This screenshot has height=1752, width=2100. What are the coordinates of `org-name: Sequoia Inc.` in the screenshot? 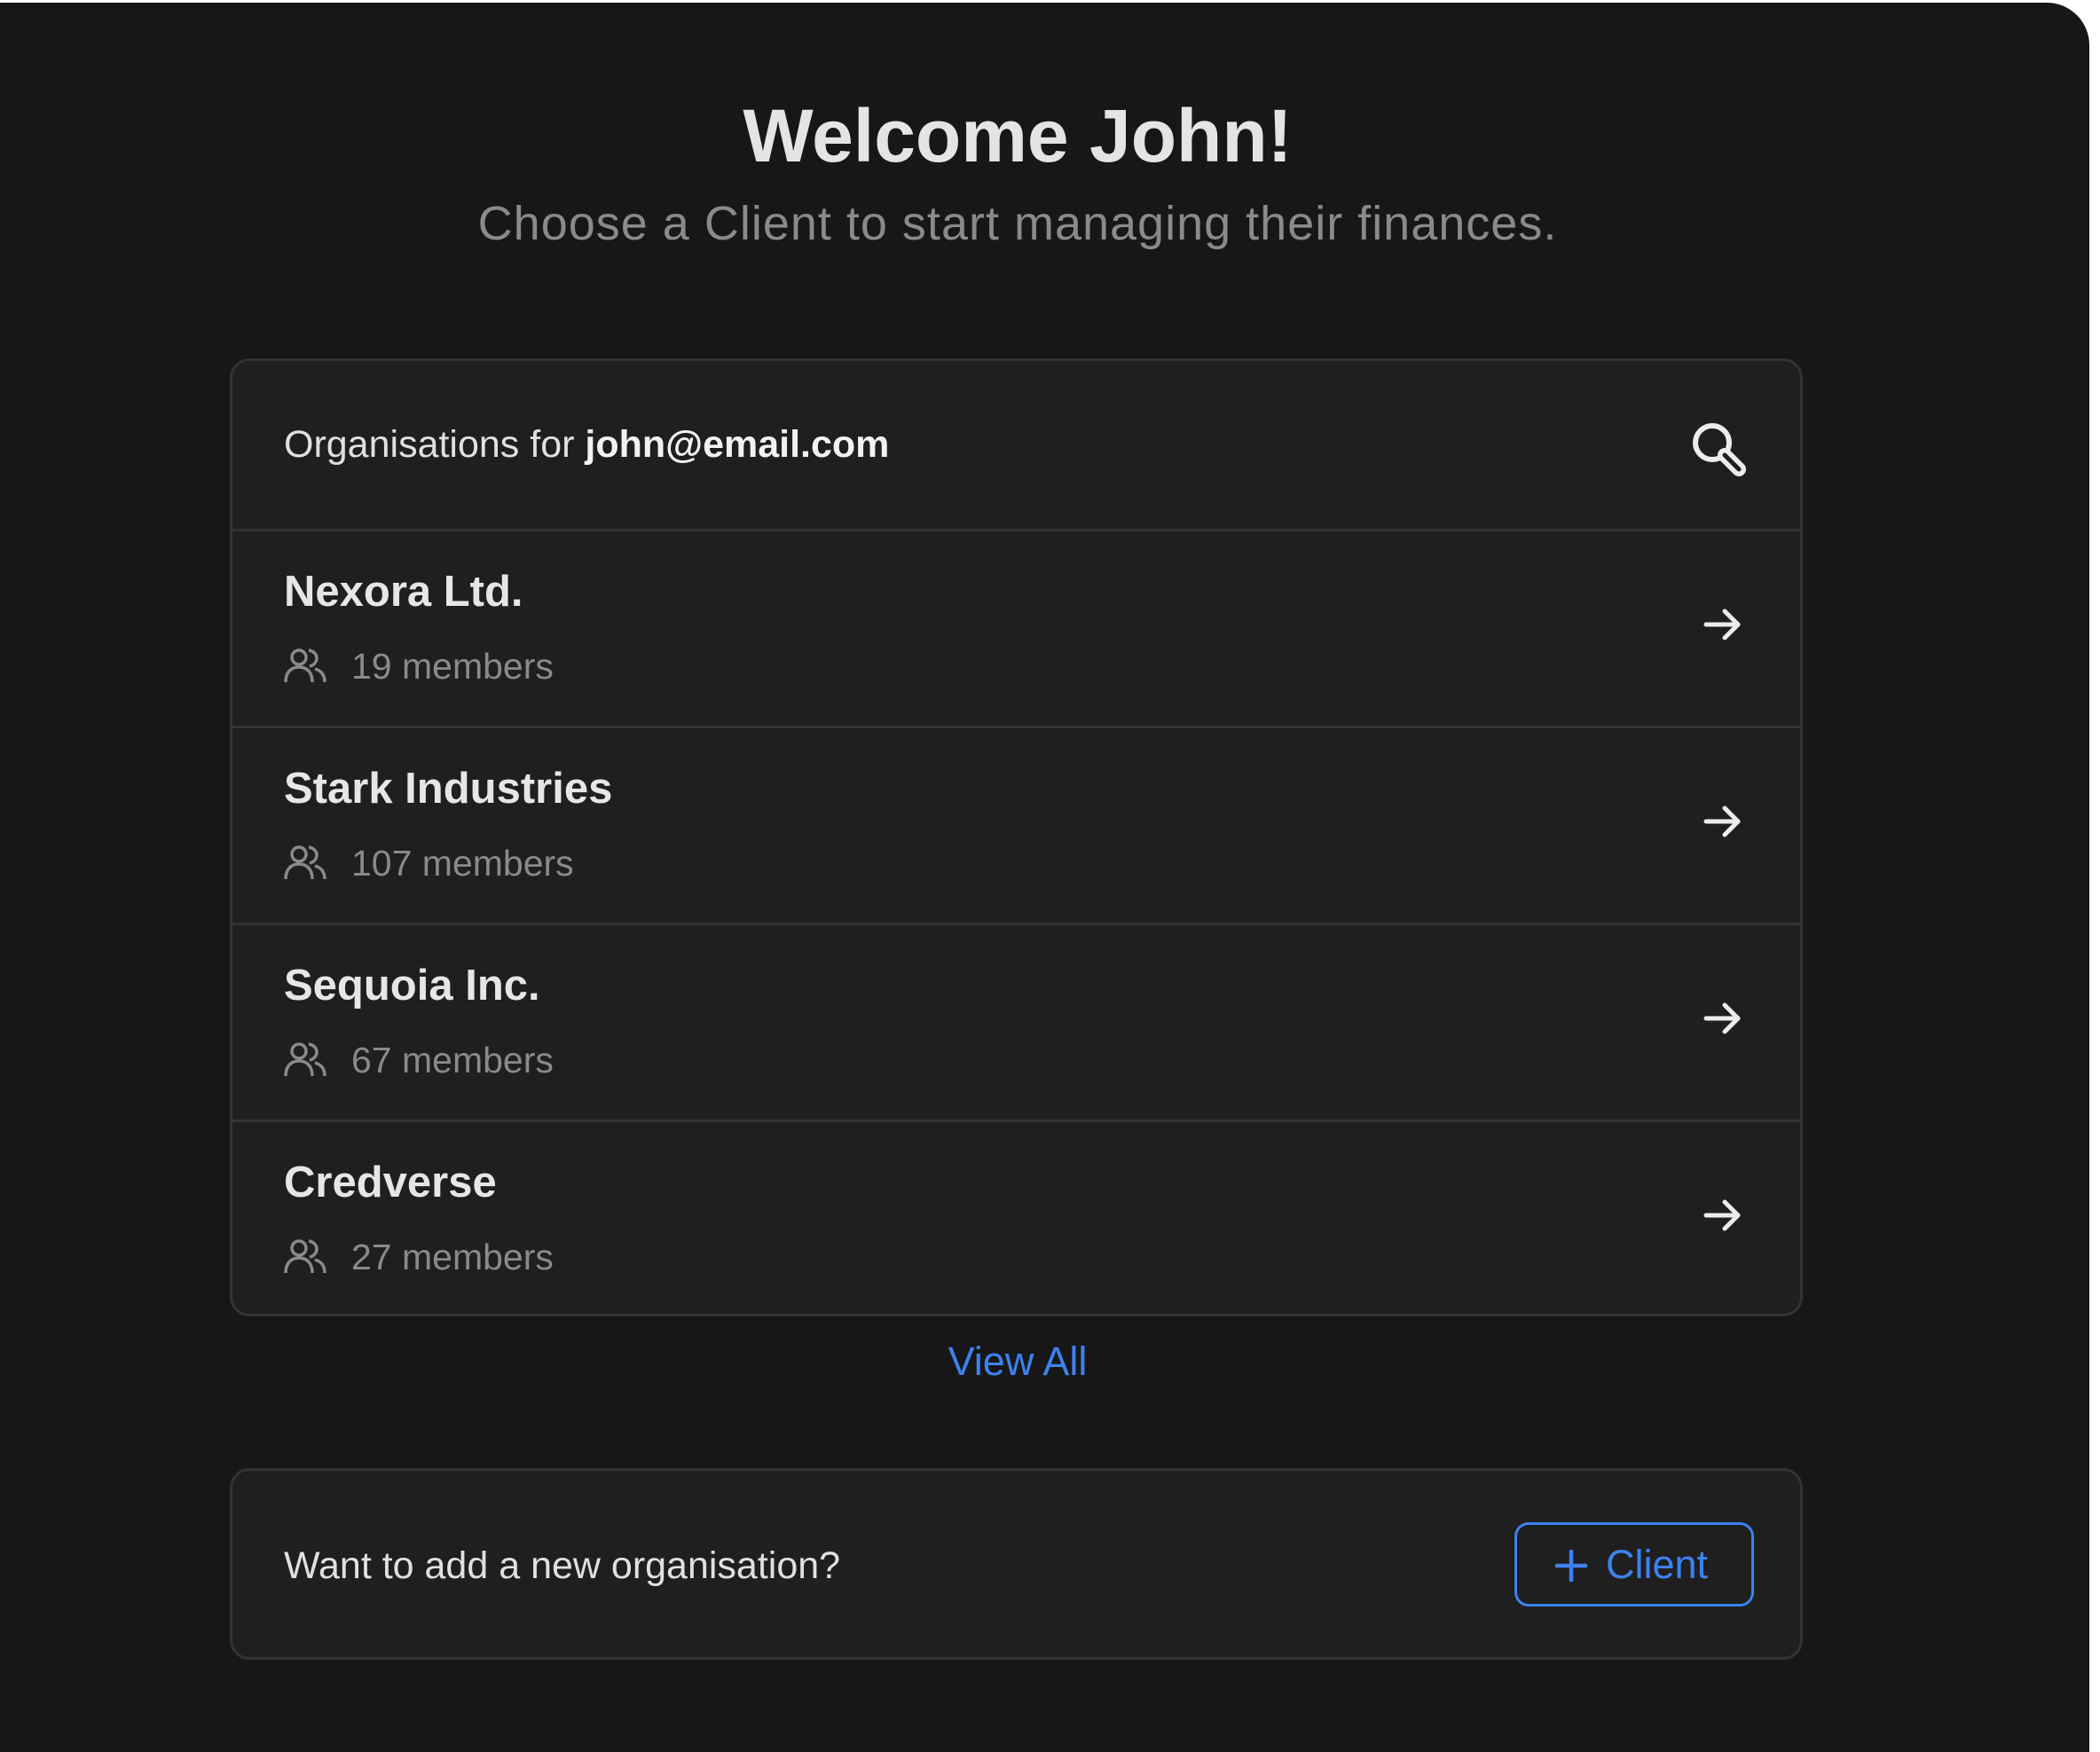 It's located at (412, 986).